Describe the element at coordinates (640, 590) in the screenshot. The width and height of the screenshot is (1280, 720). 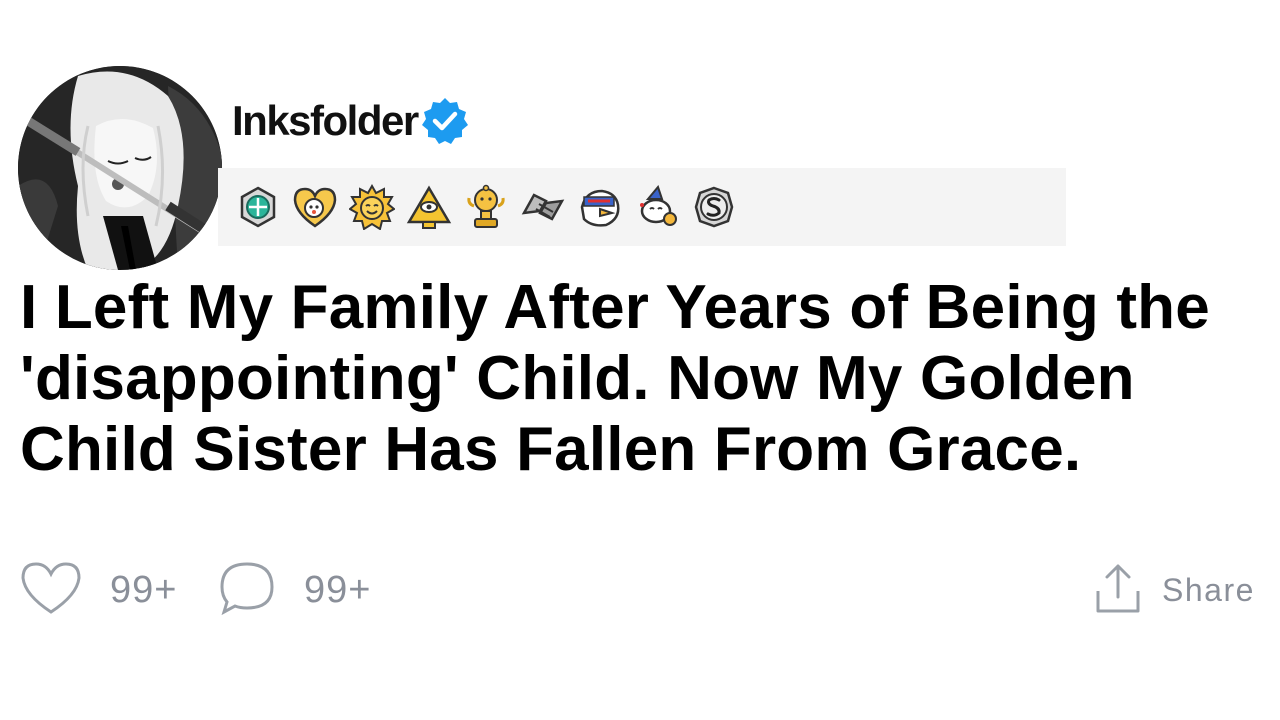
I see `post-actions: 99+ 99+ Share` at that location.